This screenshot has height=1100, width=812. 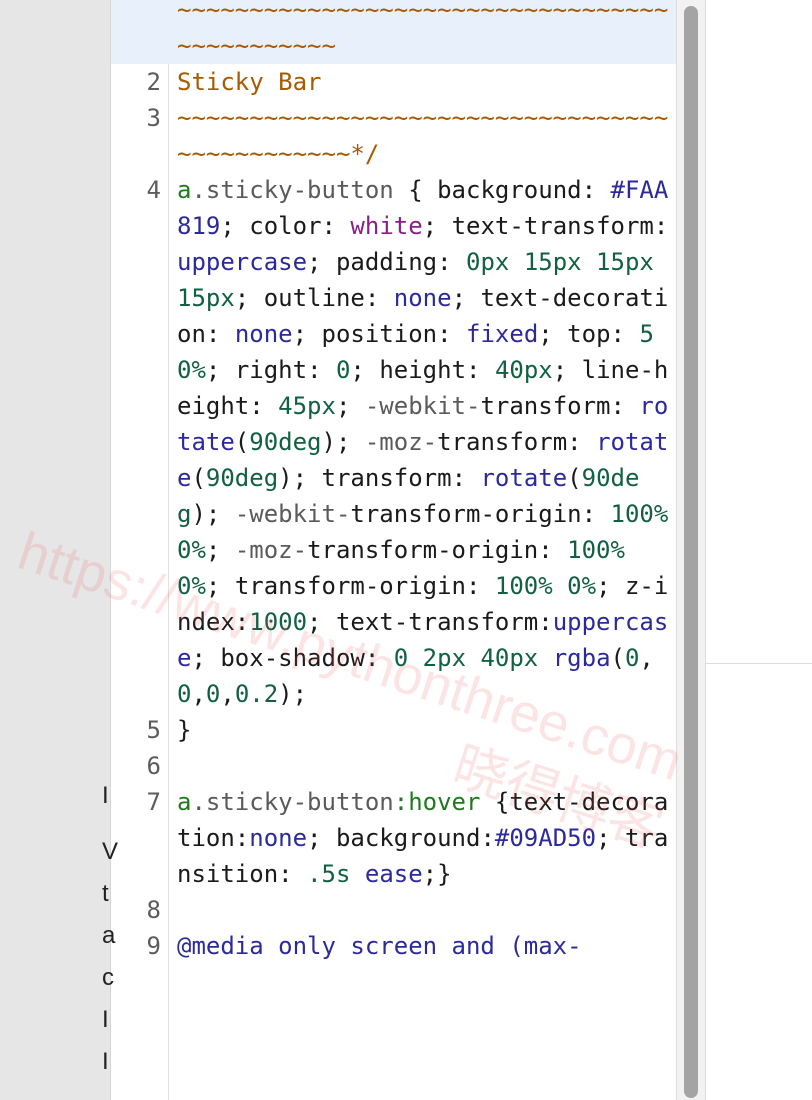 What do you see at coordinates (545, 586) in the screenshot?
I see `code-token: 100% 0%` at bounding box center [545, 586].